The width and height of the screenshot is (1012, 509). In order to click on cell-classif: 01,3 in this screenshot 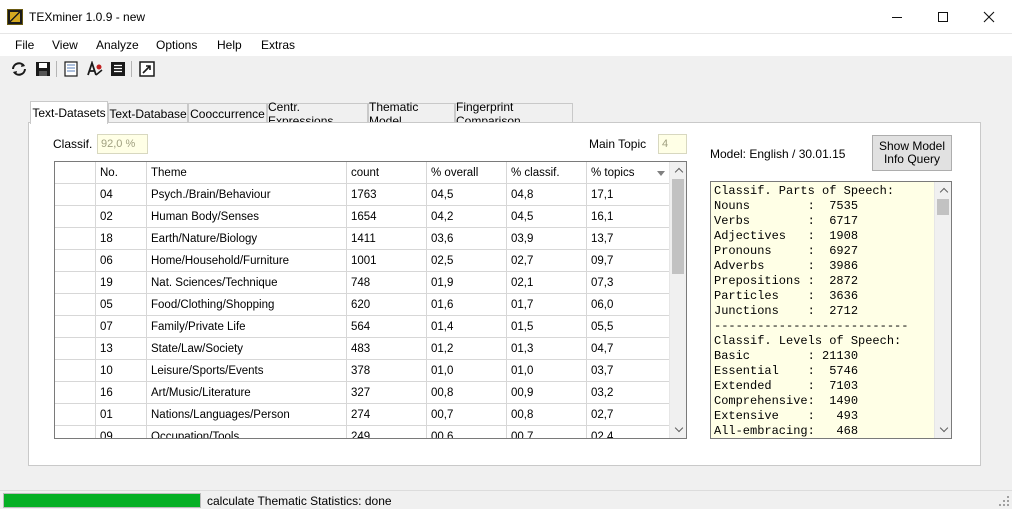, I will do `click(547, 349)`.